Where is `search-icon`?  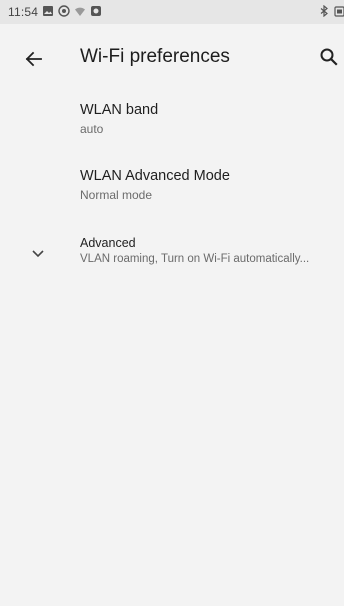
search-icon is located at coordinates (329, 57).